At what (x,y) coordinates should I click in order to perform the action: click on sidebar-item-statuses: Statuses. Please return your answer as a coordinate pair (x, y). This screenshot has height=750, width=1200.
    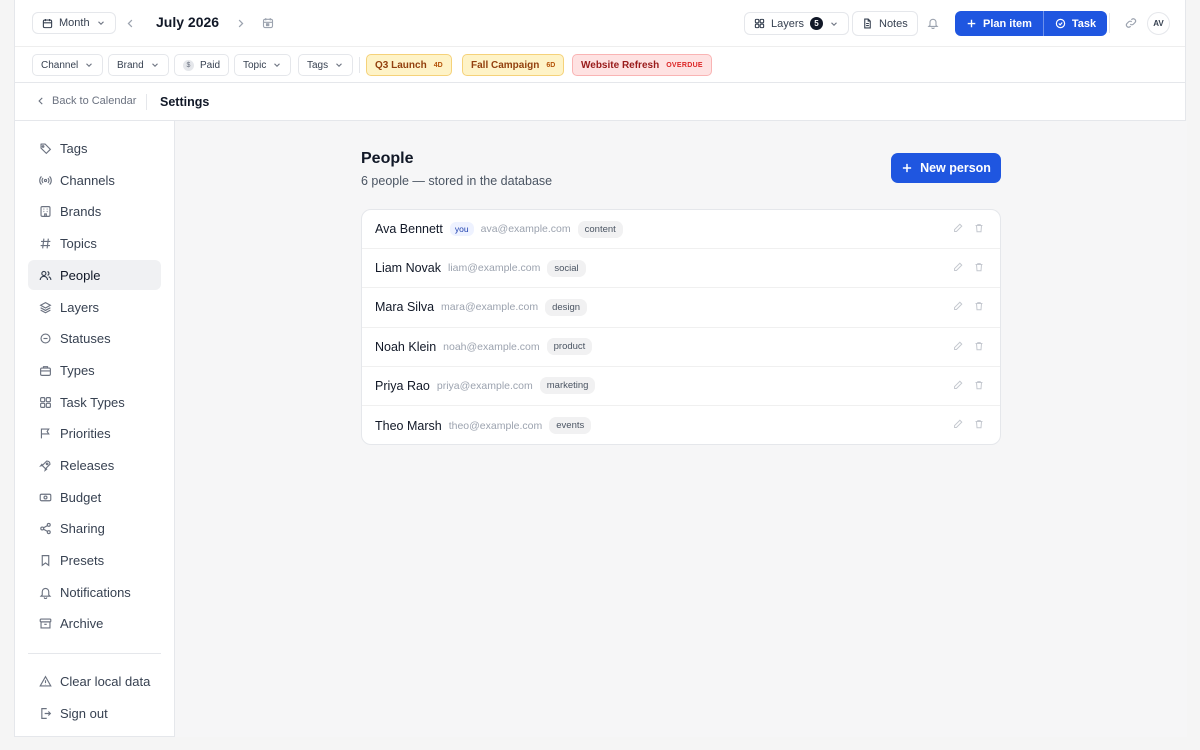
    Looking at the image, I should click on (94, 338).